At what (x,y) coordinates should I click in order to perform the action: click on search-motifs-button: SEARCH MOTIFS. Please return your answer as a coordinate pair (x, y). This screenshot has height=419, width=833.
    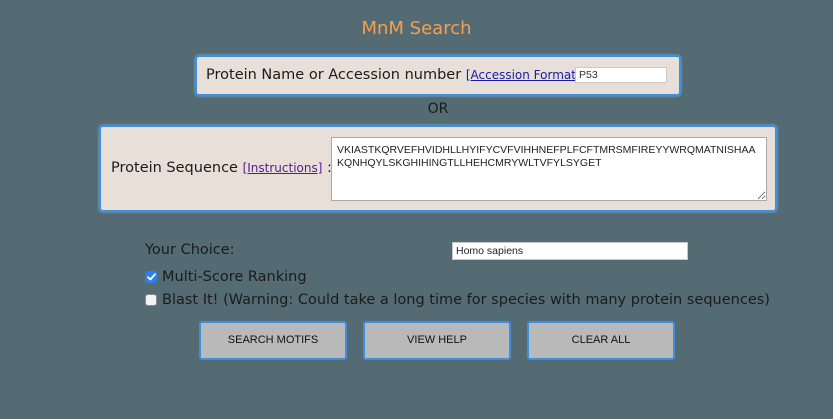
    Looking at the image, I should click on (273, 340).